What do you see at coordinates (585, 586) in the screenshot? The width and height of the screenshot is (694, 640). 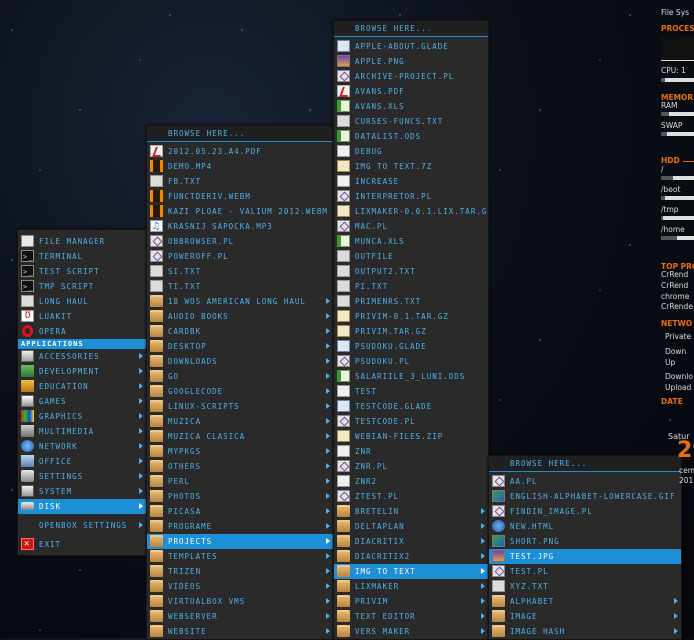 I see `file-xyz-txt: xyz.txt` at bounding box center [585, 586].